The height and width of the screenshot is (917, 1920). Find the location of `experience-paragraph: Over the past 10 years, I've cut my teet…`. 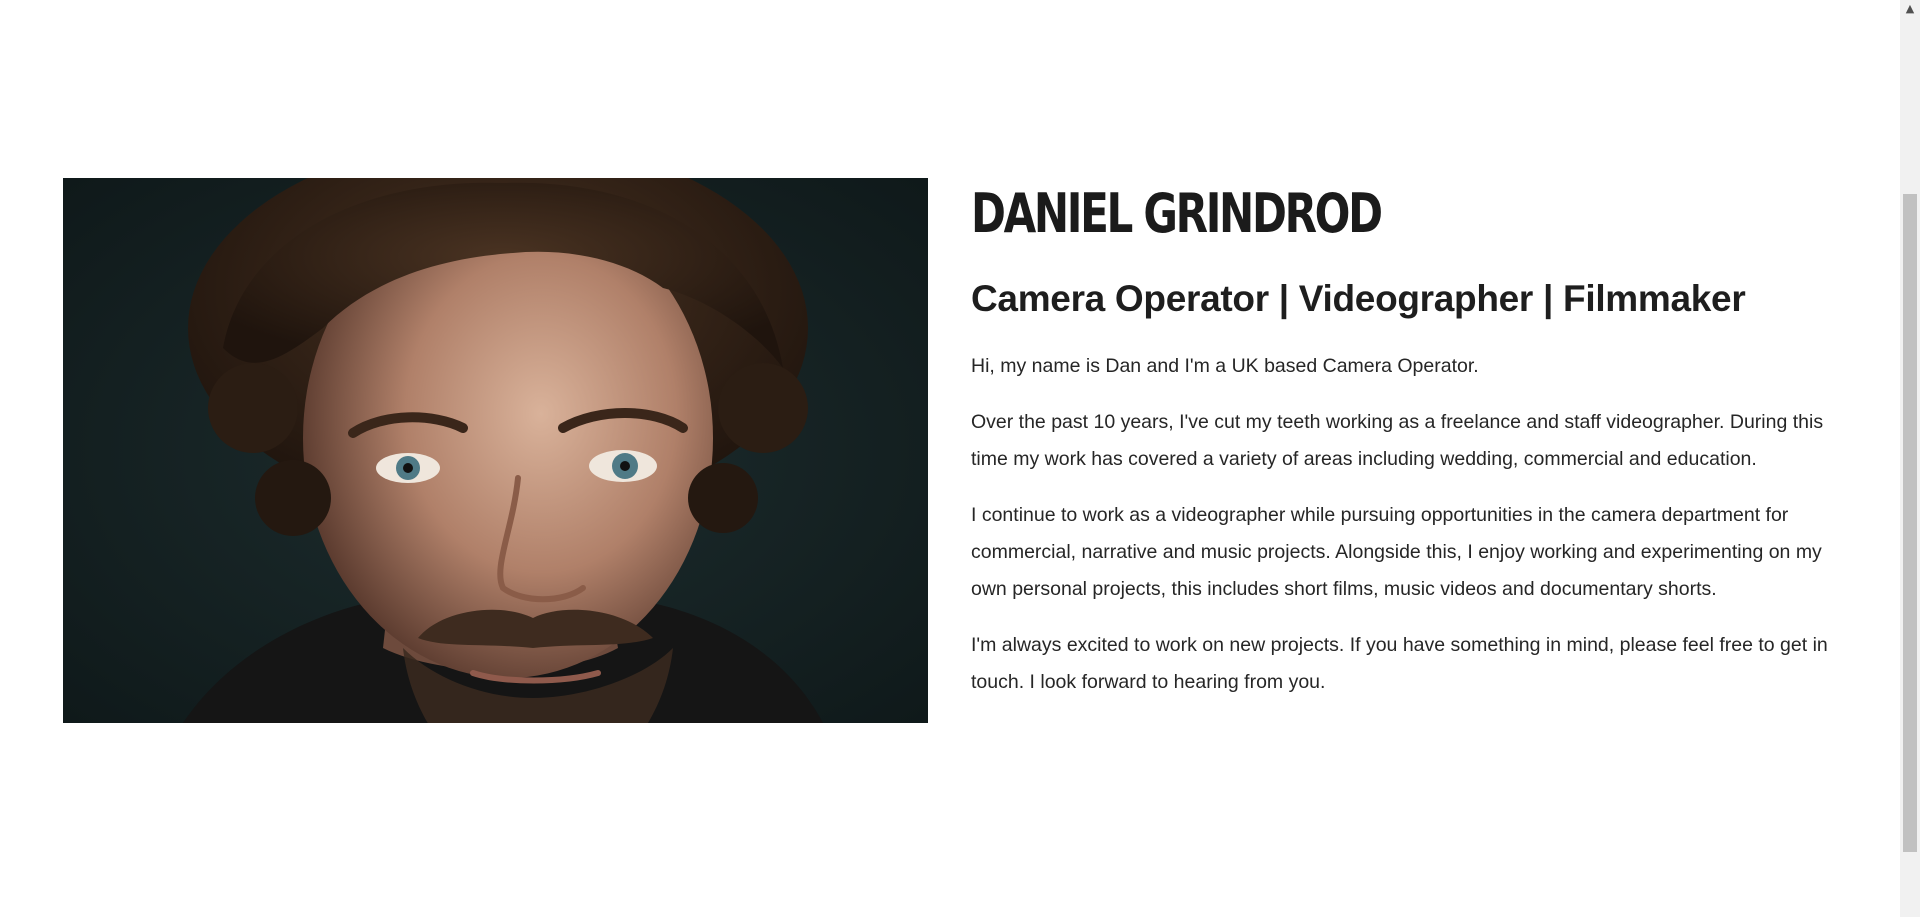

experience-paragraph: Over the past 10 years, I've cut my teet… is located at coordinates (1397, 440).